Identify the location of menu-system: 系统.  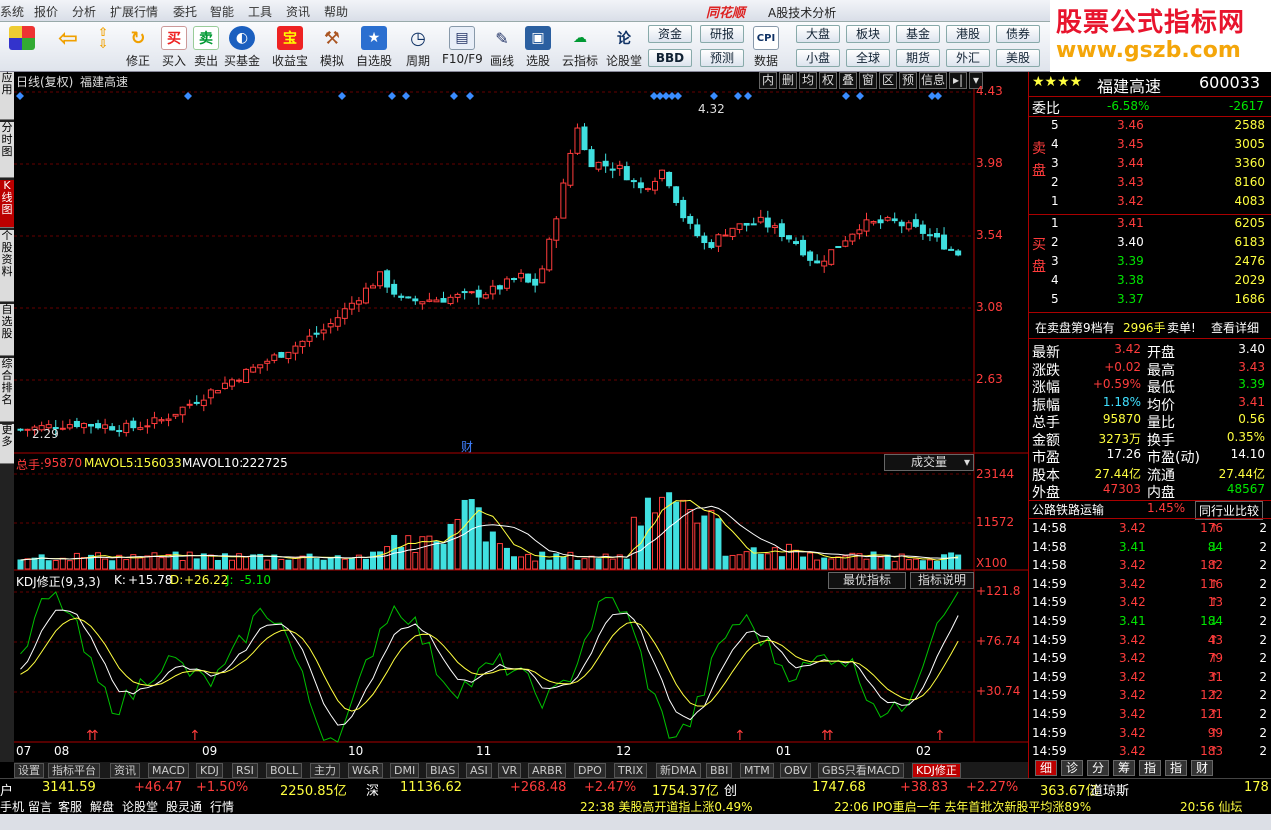
(12, 11).